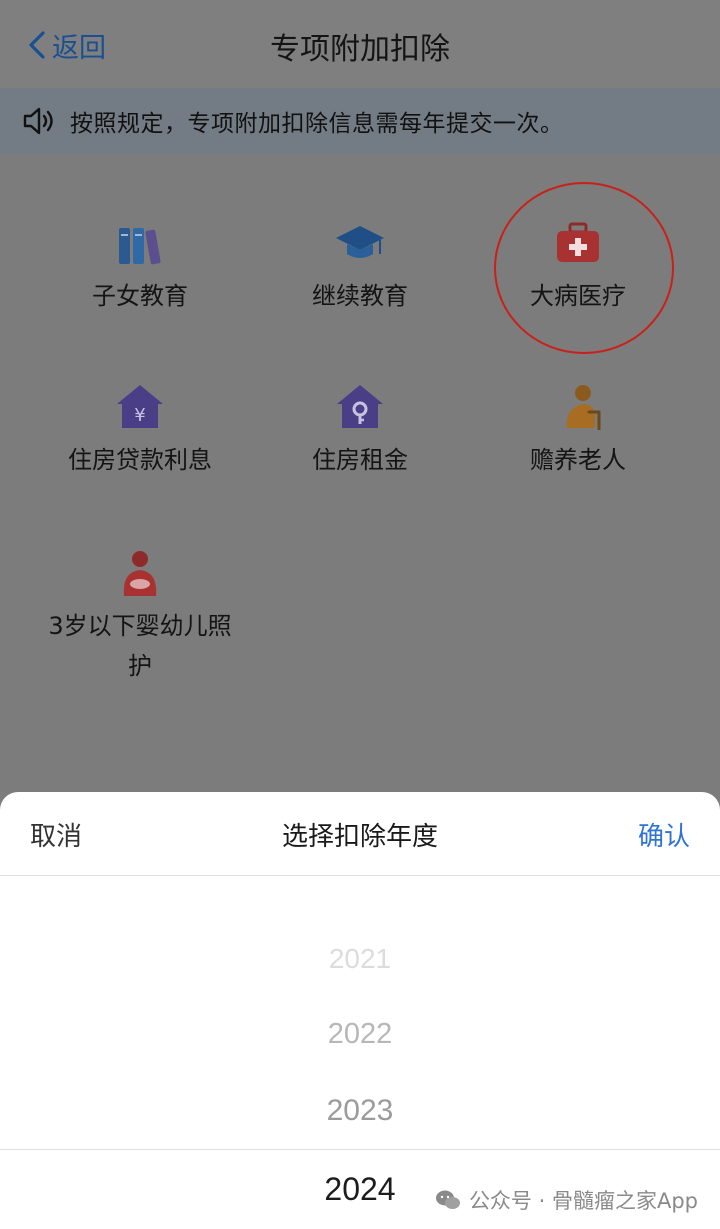 The width and height of the screenshot is (720, 1229). Describe the element at coordinates (578, 296) in the screenshot. I see `item-label: 大病医疗` at that location.